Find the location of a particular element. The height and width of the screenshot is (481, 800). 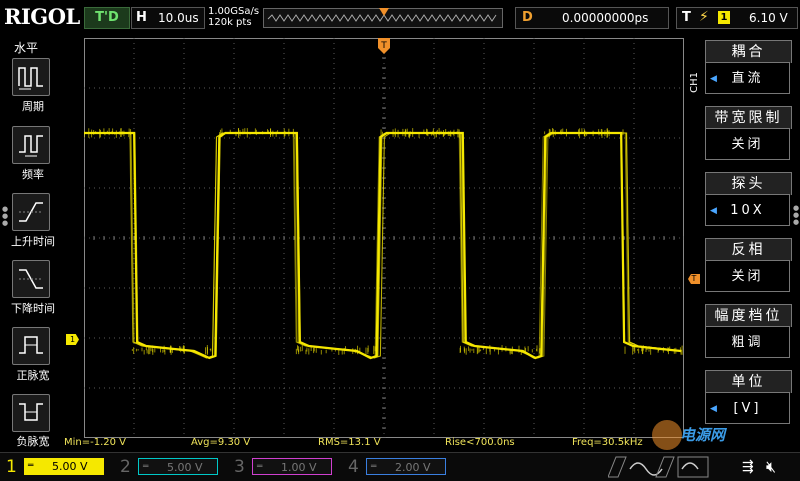

channel-1-scale-value: 5.00 V is located at coordinates (70, 466).